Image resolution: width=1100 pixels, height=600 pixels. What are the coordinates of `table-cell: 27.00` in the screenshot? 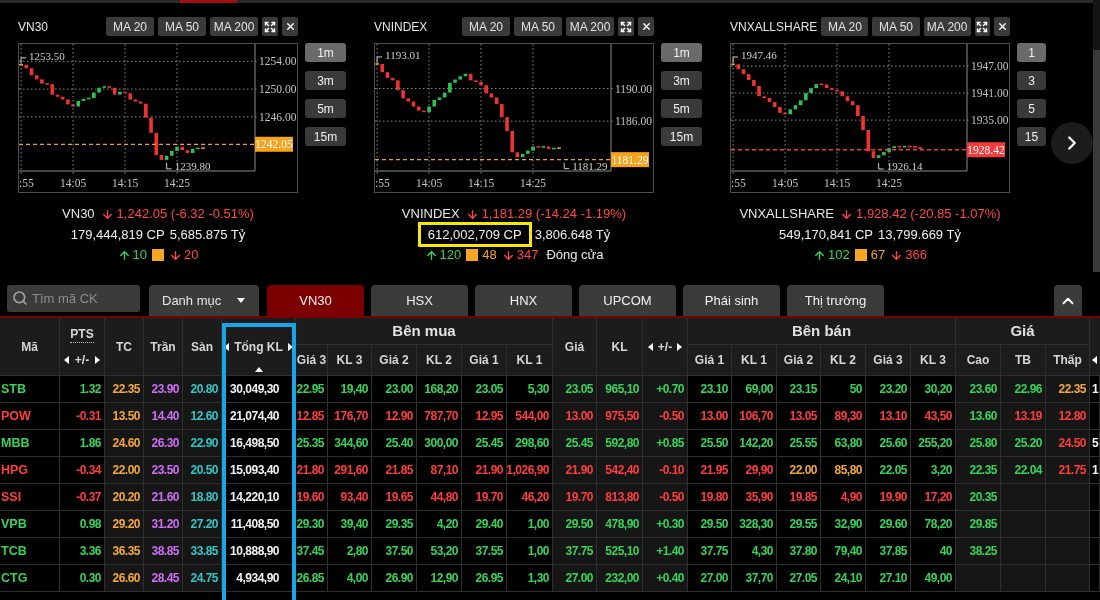 It's located at (710, 578).